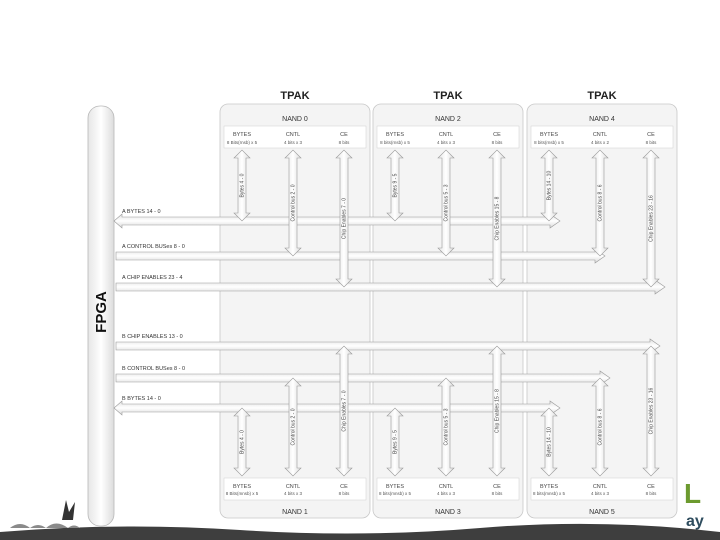  I want to click on nand-top-label: NAND 2, so click(448, 119).